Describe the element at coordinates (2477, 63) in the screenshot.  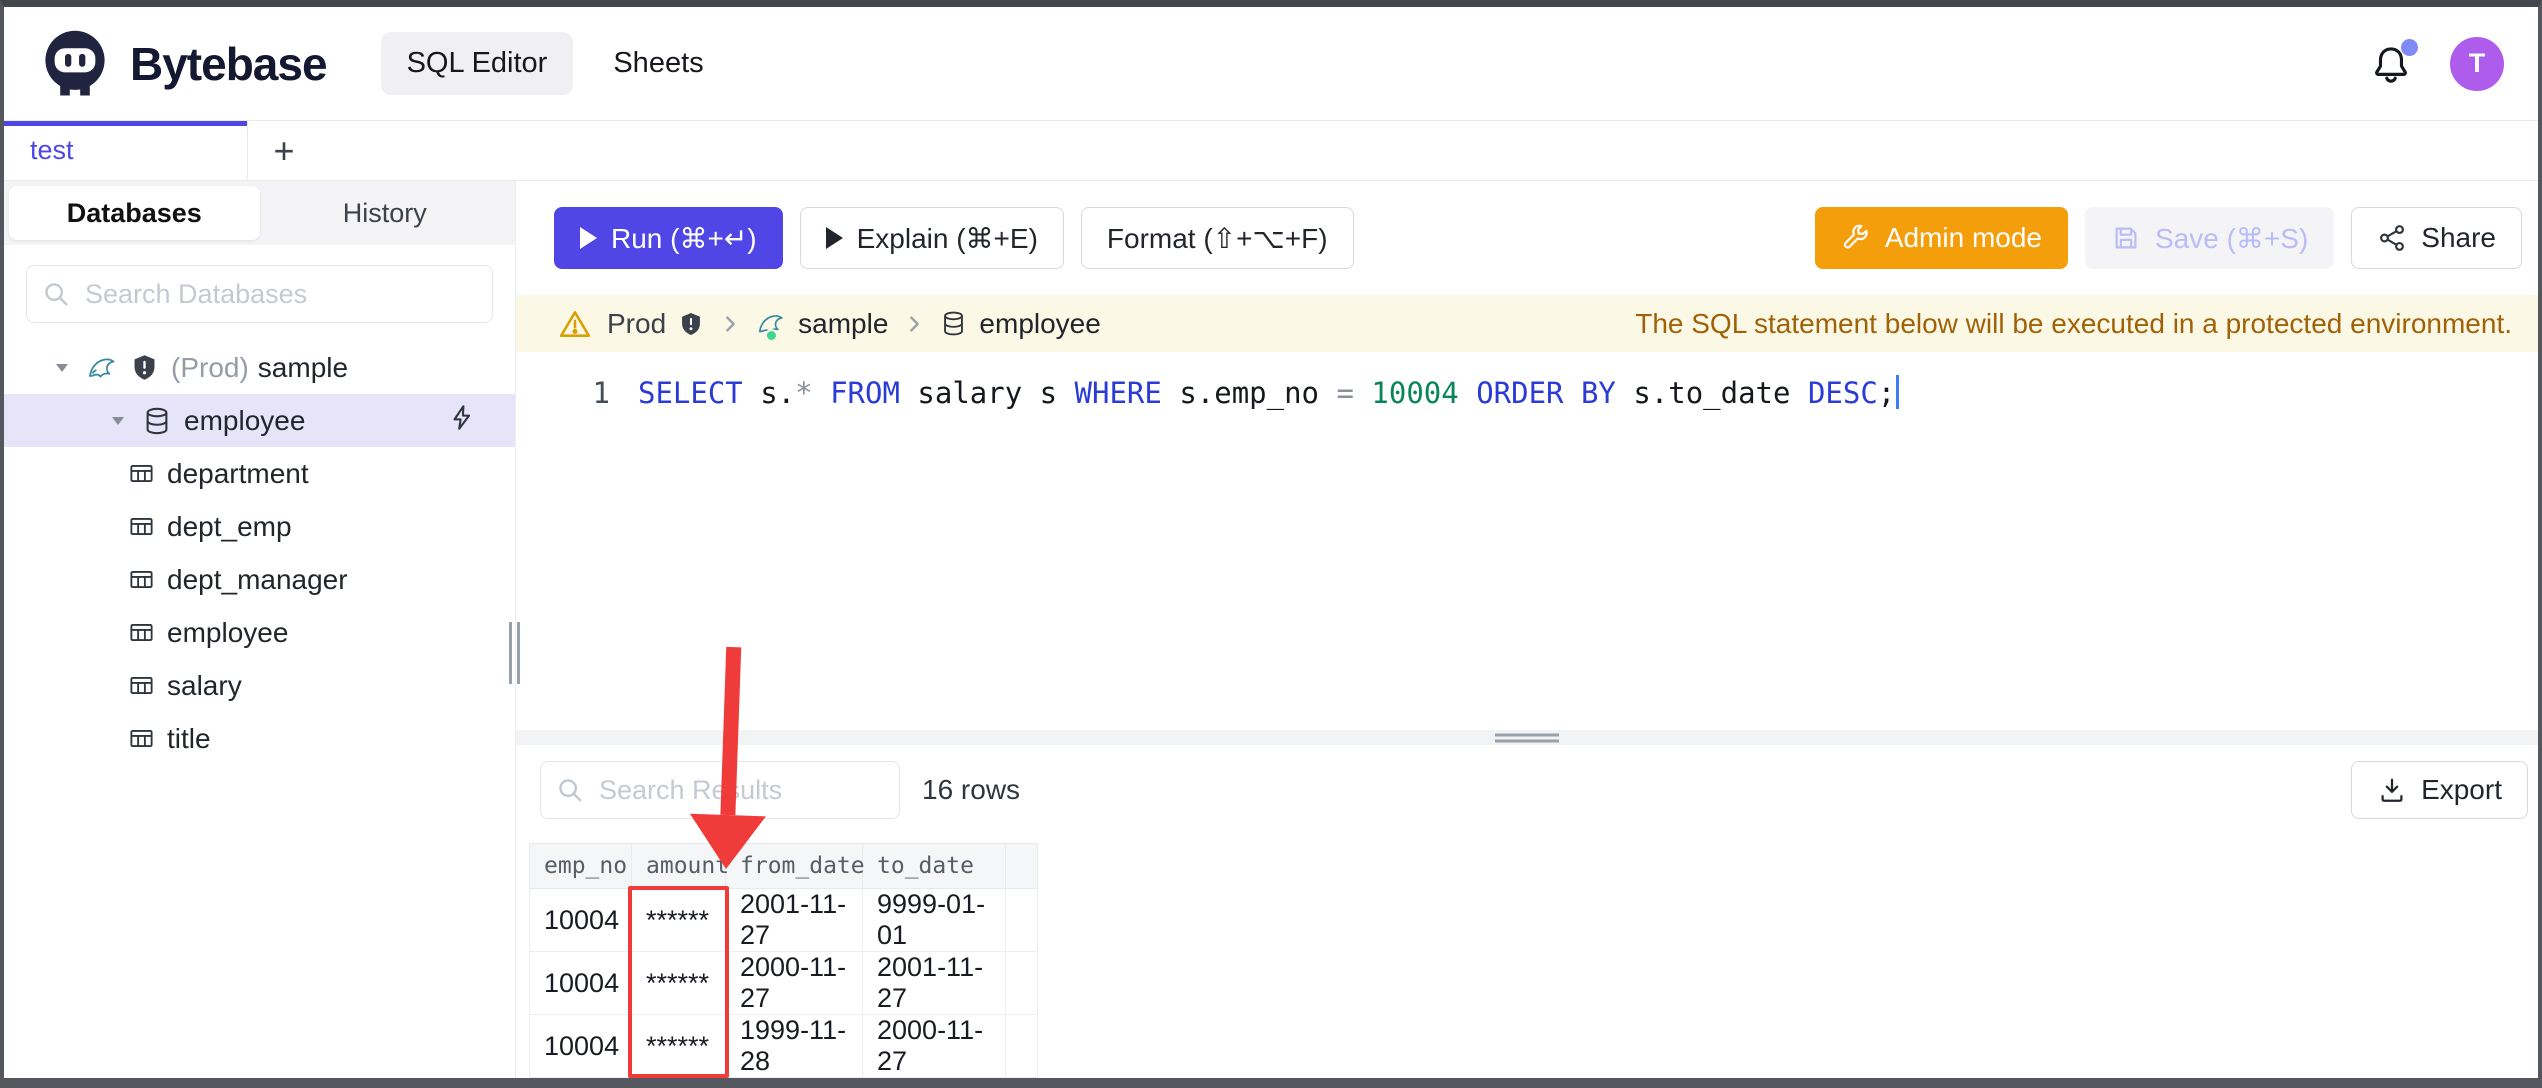
I see `avatar: T` at that location.